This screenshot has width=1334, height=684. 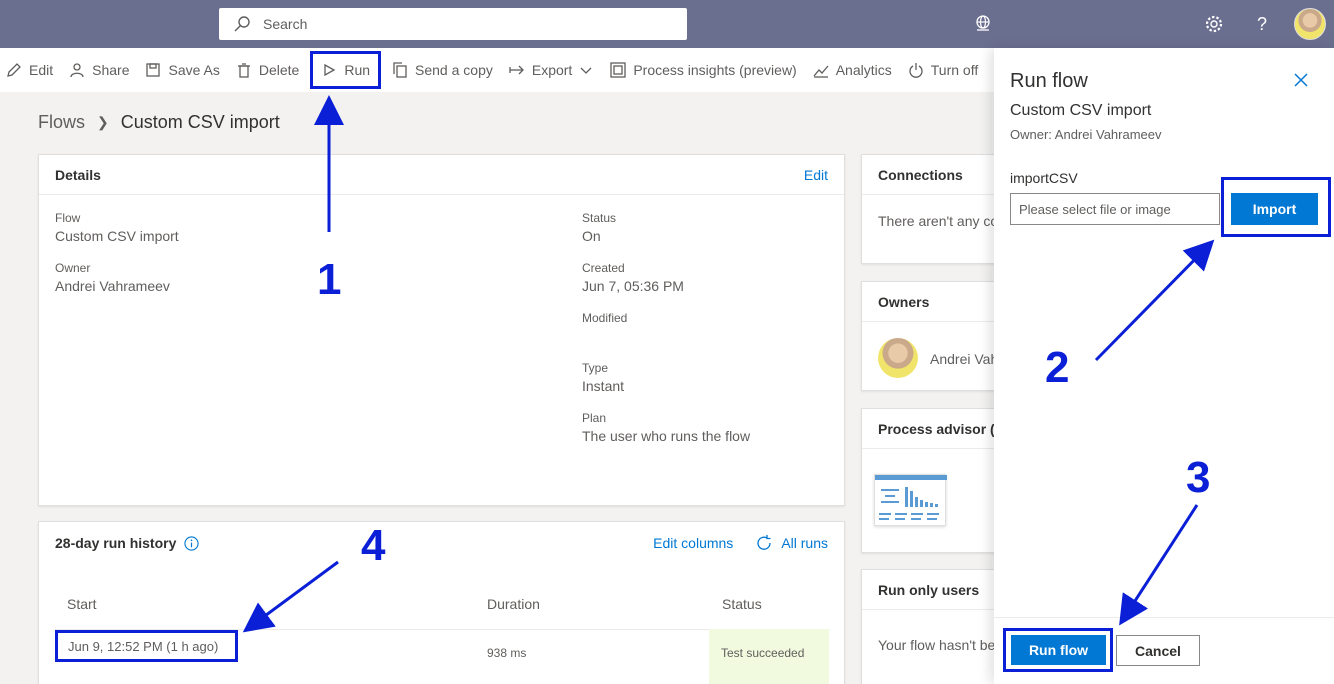 What do you see at coordinates (742, 604) in the screenshot?
I see `column-status: Status` at bounding box center [742, 604].